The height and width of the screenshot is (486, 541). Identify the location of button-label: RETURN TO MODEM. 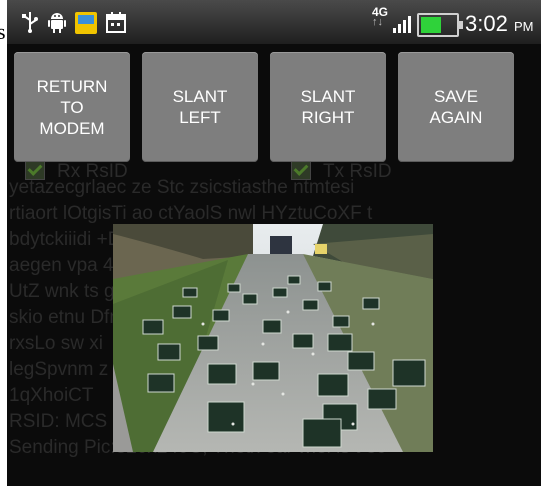
(72, 107).